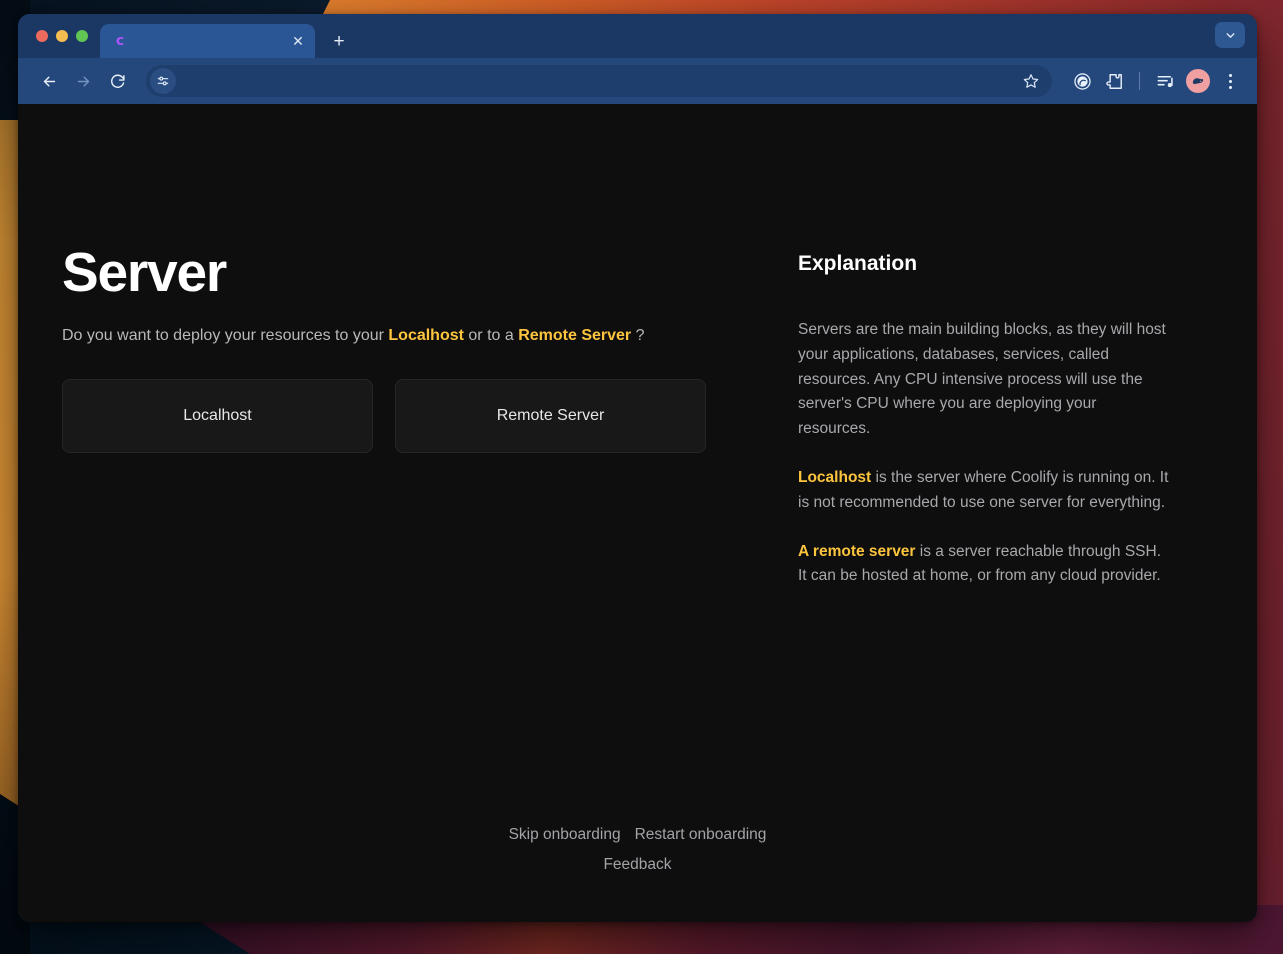  Describe the element at coordinates (857, 551) in the screenshot. I see `explanation-lead-remote-server: A remote server` at that location.